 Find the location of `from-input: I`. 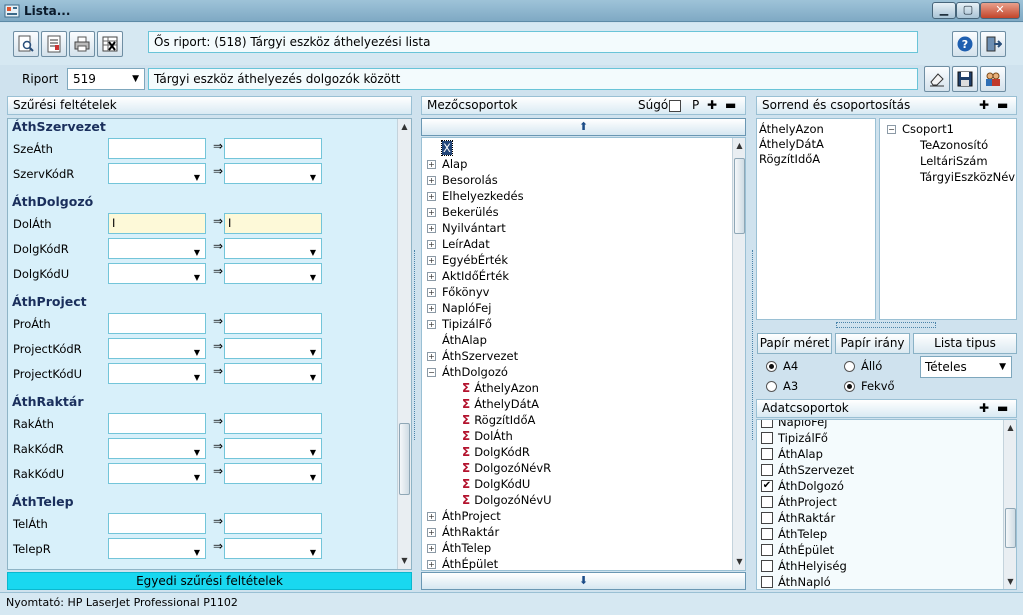

from-input: I is located at coordinates (157, 223).